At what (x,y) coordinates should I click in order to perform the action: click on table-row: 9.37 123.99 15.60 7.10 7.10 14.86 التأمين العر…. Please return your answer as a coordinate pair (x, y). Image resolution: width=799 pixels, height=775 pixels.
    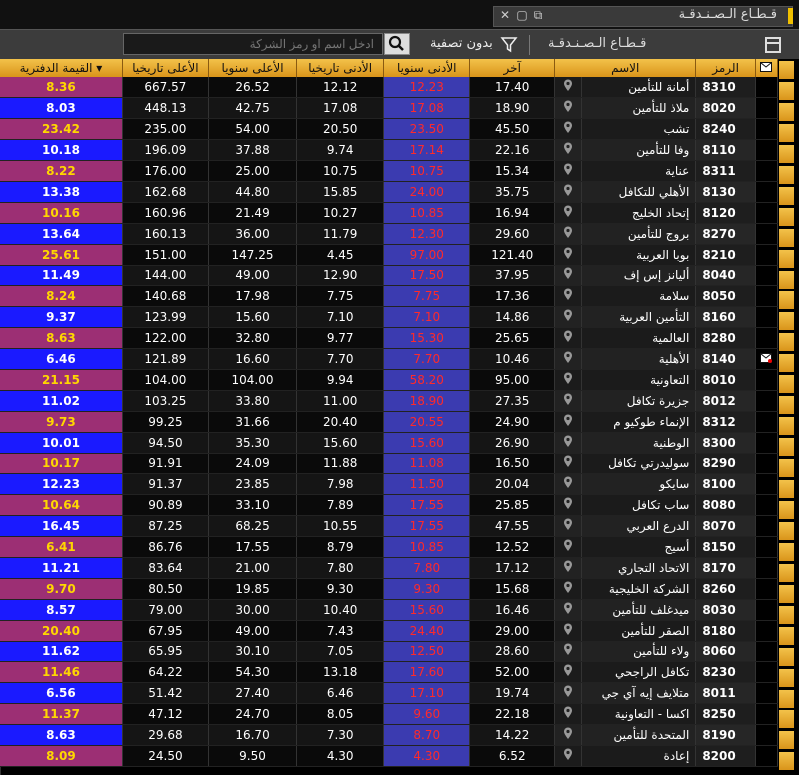
    Looking at the image, I should click on (389, 317).